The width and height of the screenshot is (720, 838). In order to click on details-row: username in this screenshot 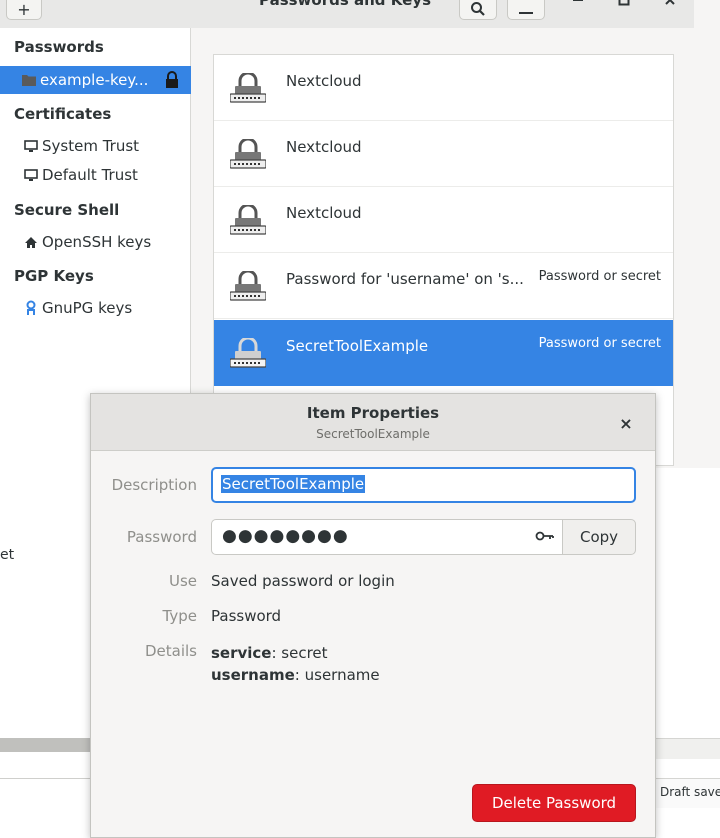, I will do `click(295, 675)`.